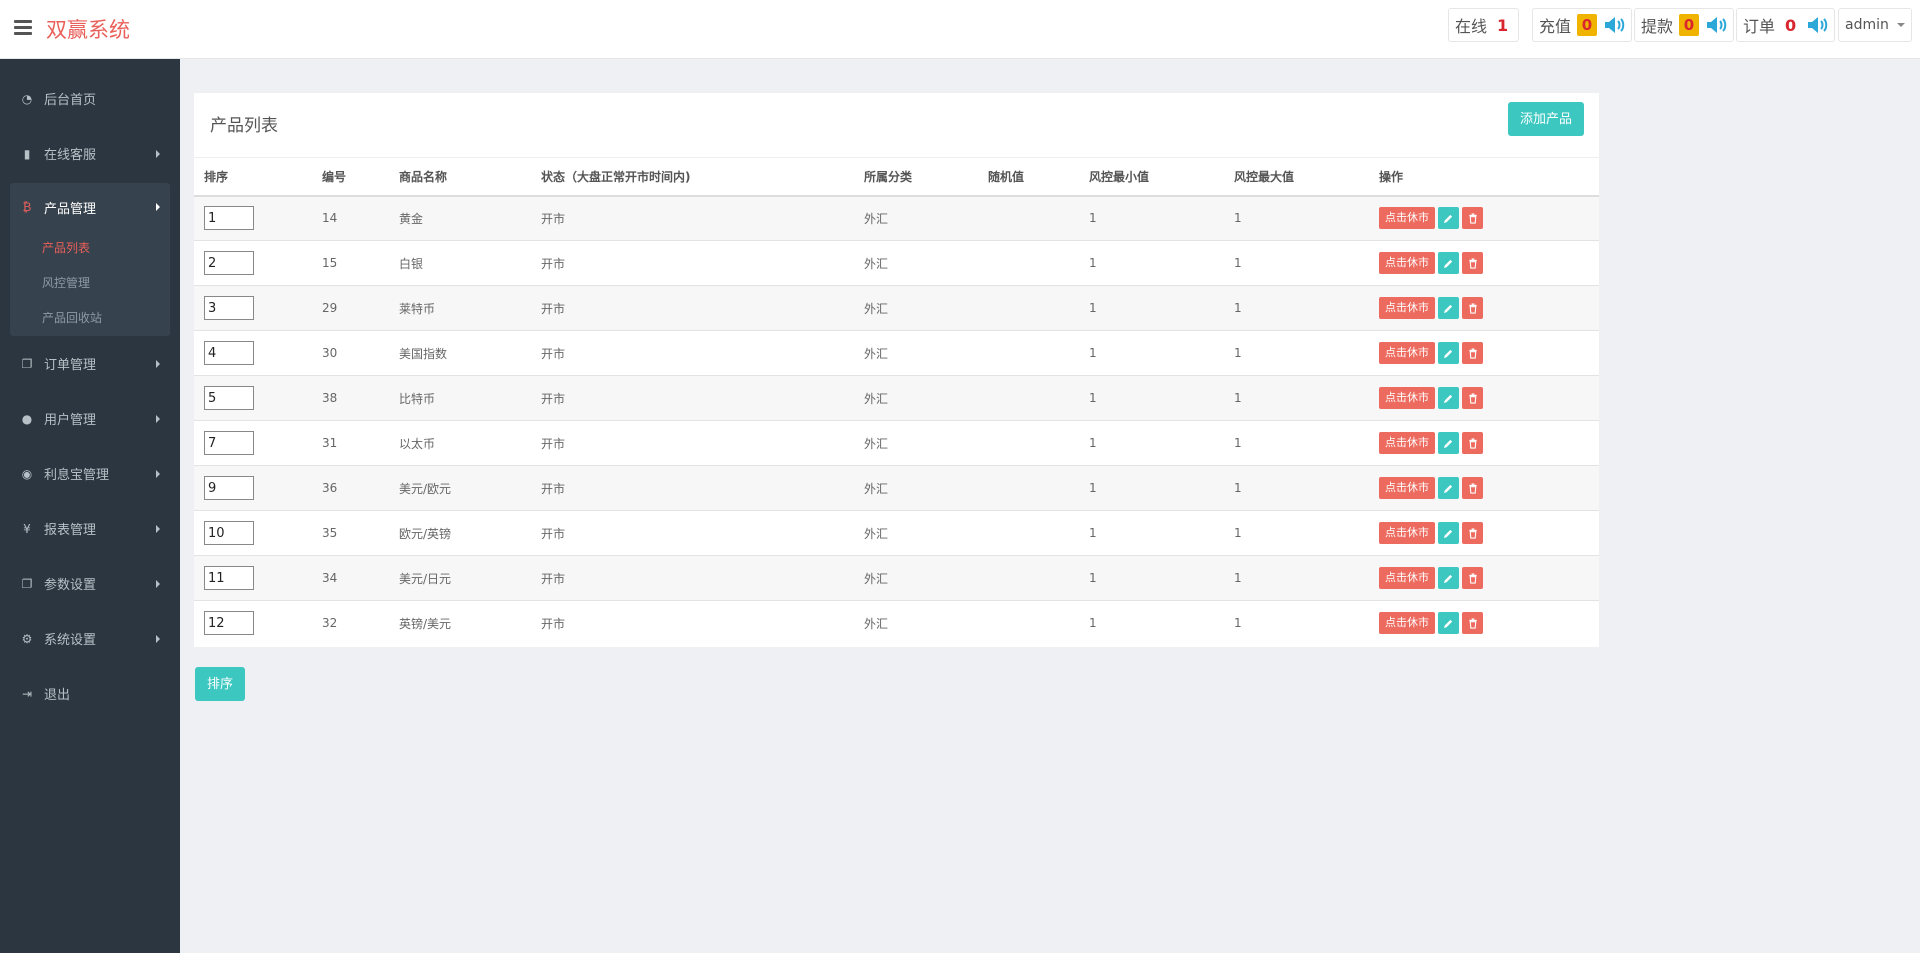 The image size is (1920, 953). Describe the element at coordinates (158, 638) in the screenshot. I see `chevron-right-icon` at that location.